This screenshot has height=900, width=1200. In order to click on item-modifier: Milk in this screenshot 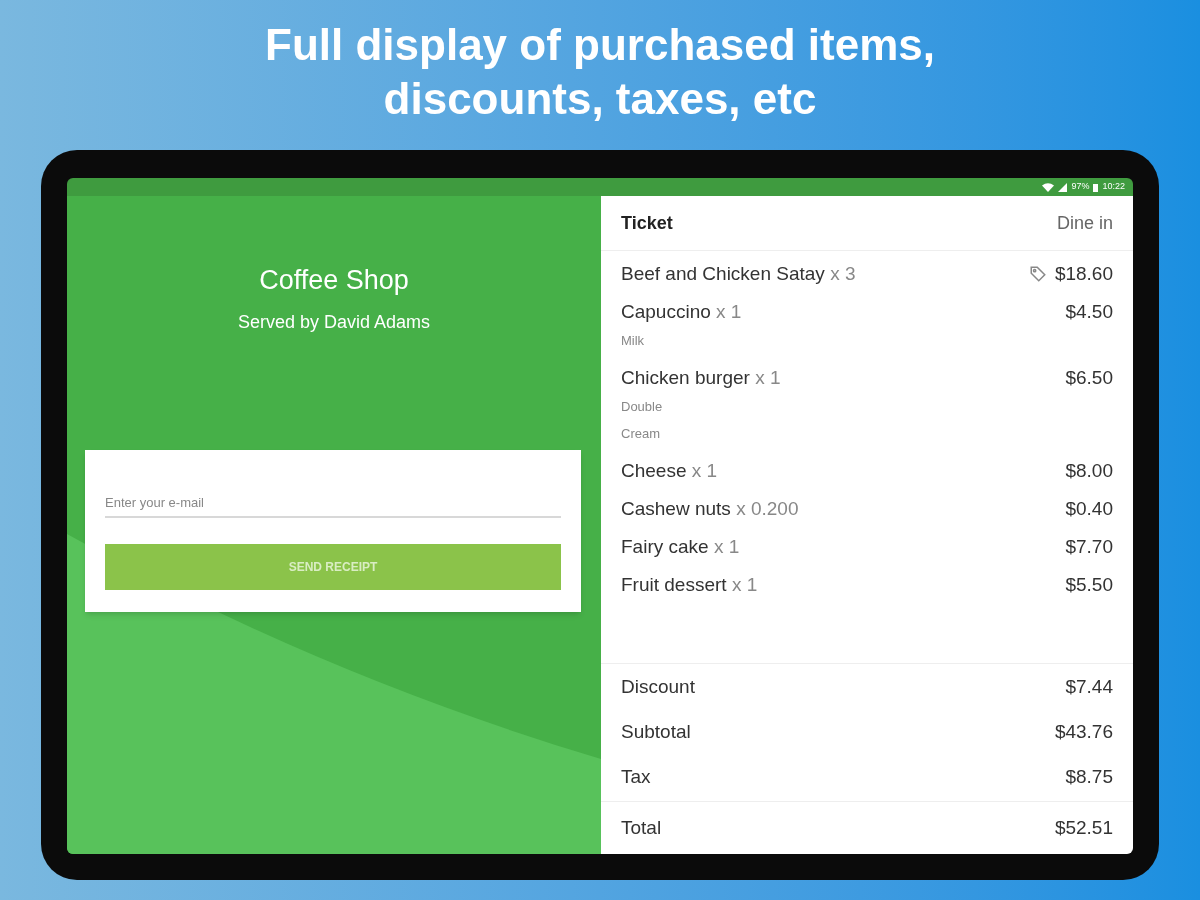, I will do `click(633, 341)`.